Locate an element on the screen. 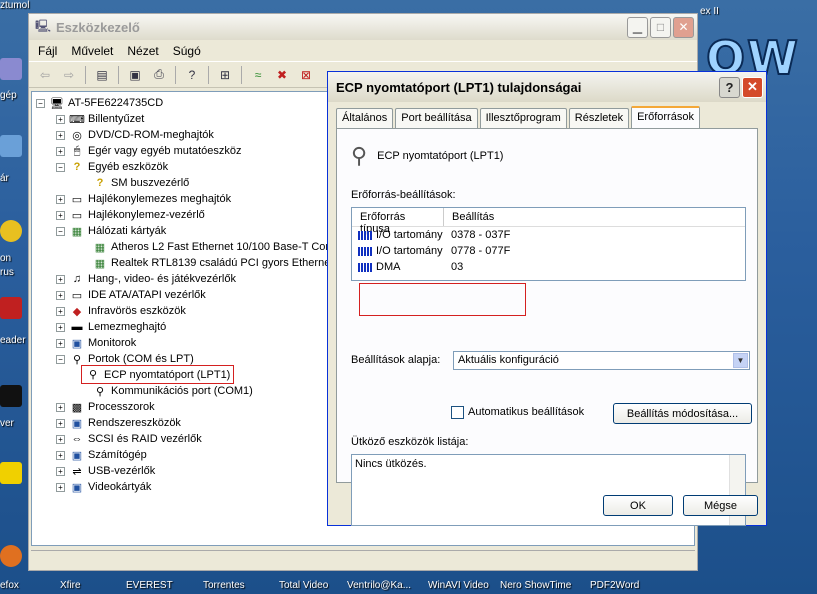  cancel-button: Mégse is located at coordinates (720, 505).